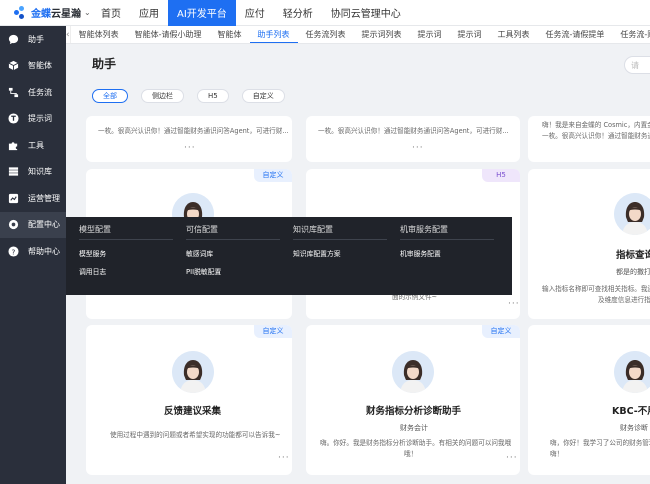 Image resolution: width=650 pixels, height=484 pixels. Describe the element at coordinates (233, 271) in the screenshot. I see `menu-option: PII脱敏配置` at that location.